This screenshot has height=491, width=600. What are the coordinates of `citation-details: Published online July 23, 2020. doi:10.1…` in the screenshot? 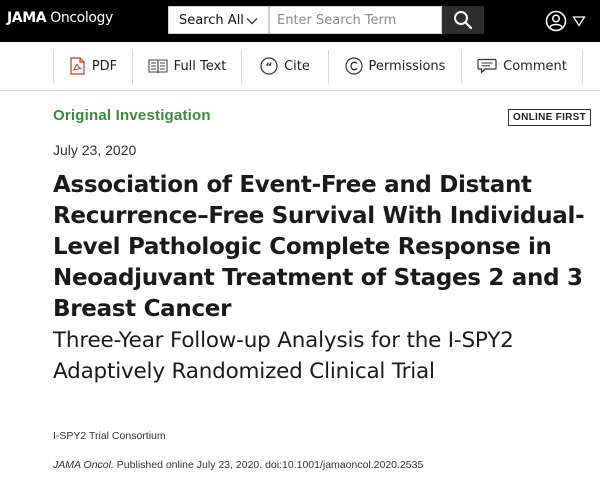 It's located at (268, 465).